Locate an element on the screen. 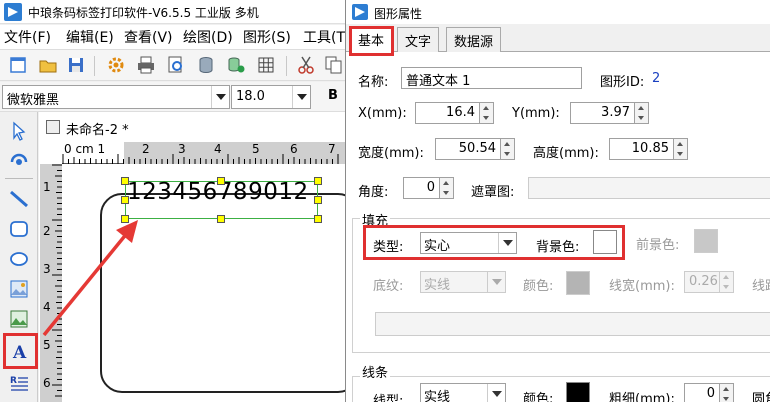 The height and width of the screenshot is (402, 770). dialog-title: 图形属性 is located at coordinates (398, 14).